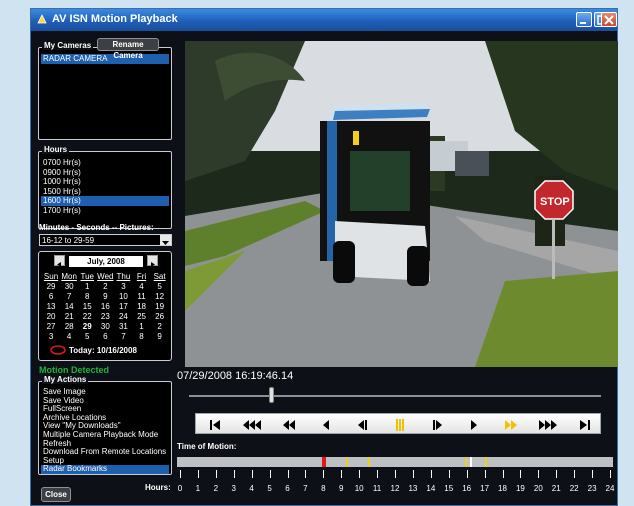  What do you see at coordinates (610, 488) in the screenshot?
I see `hour-label: 24` at bounding box center [610, 488].